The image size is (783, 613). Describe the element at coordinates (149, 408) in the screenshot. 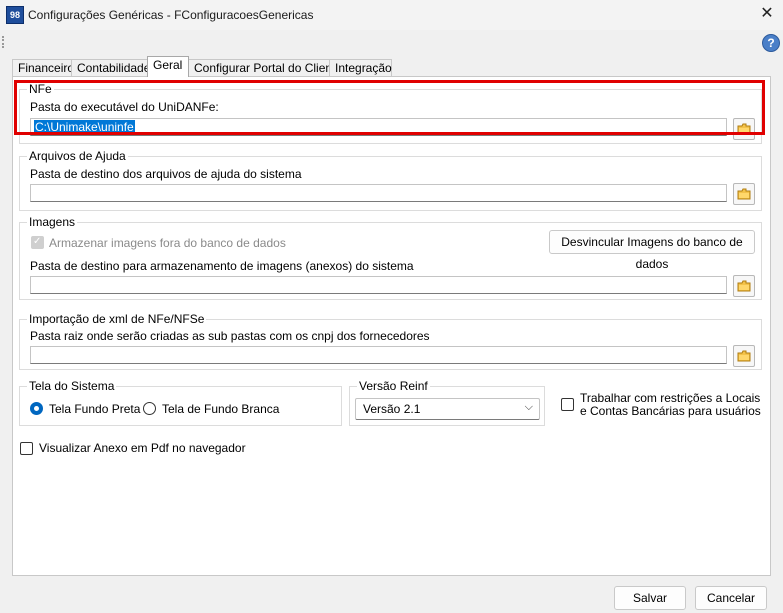

I see `radio-tela-fundo-branca` at that location.